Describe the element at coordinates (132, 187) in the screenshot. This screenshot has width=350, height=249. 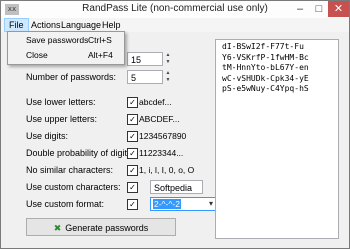
I see `custom-chars-checkbox: ✓` at that location.